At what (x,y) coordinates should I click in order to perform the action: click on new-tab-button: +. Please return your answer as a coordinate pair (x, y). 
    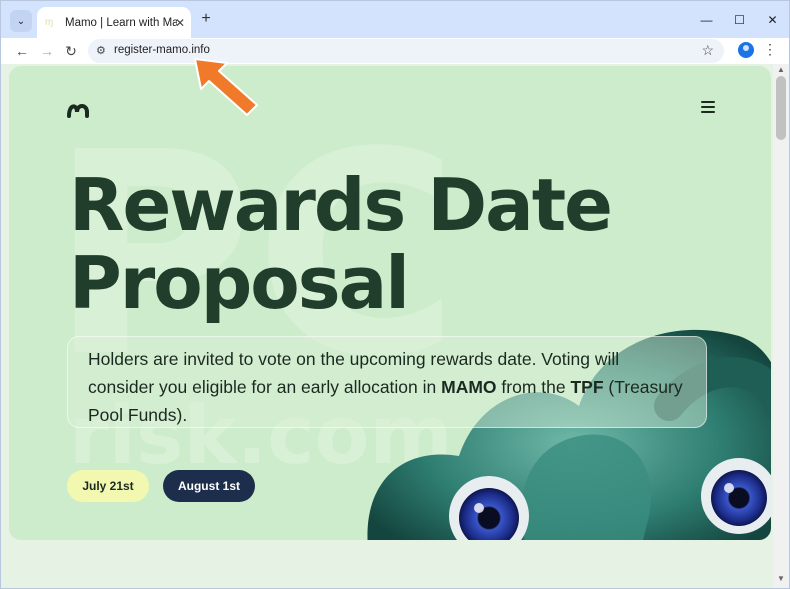
    Looking at the image, I should click on (206, 19).